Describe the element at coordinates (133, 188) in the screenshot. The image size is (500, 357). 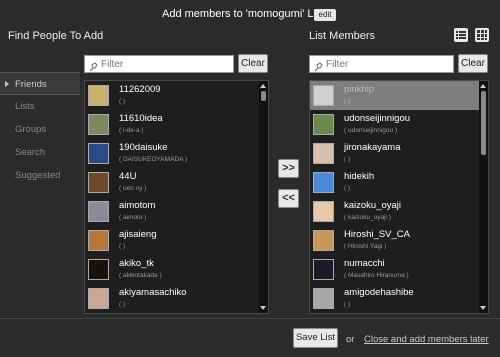
I see `user-fullname: ( uen oy )` at that location.